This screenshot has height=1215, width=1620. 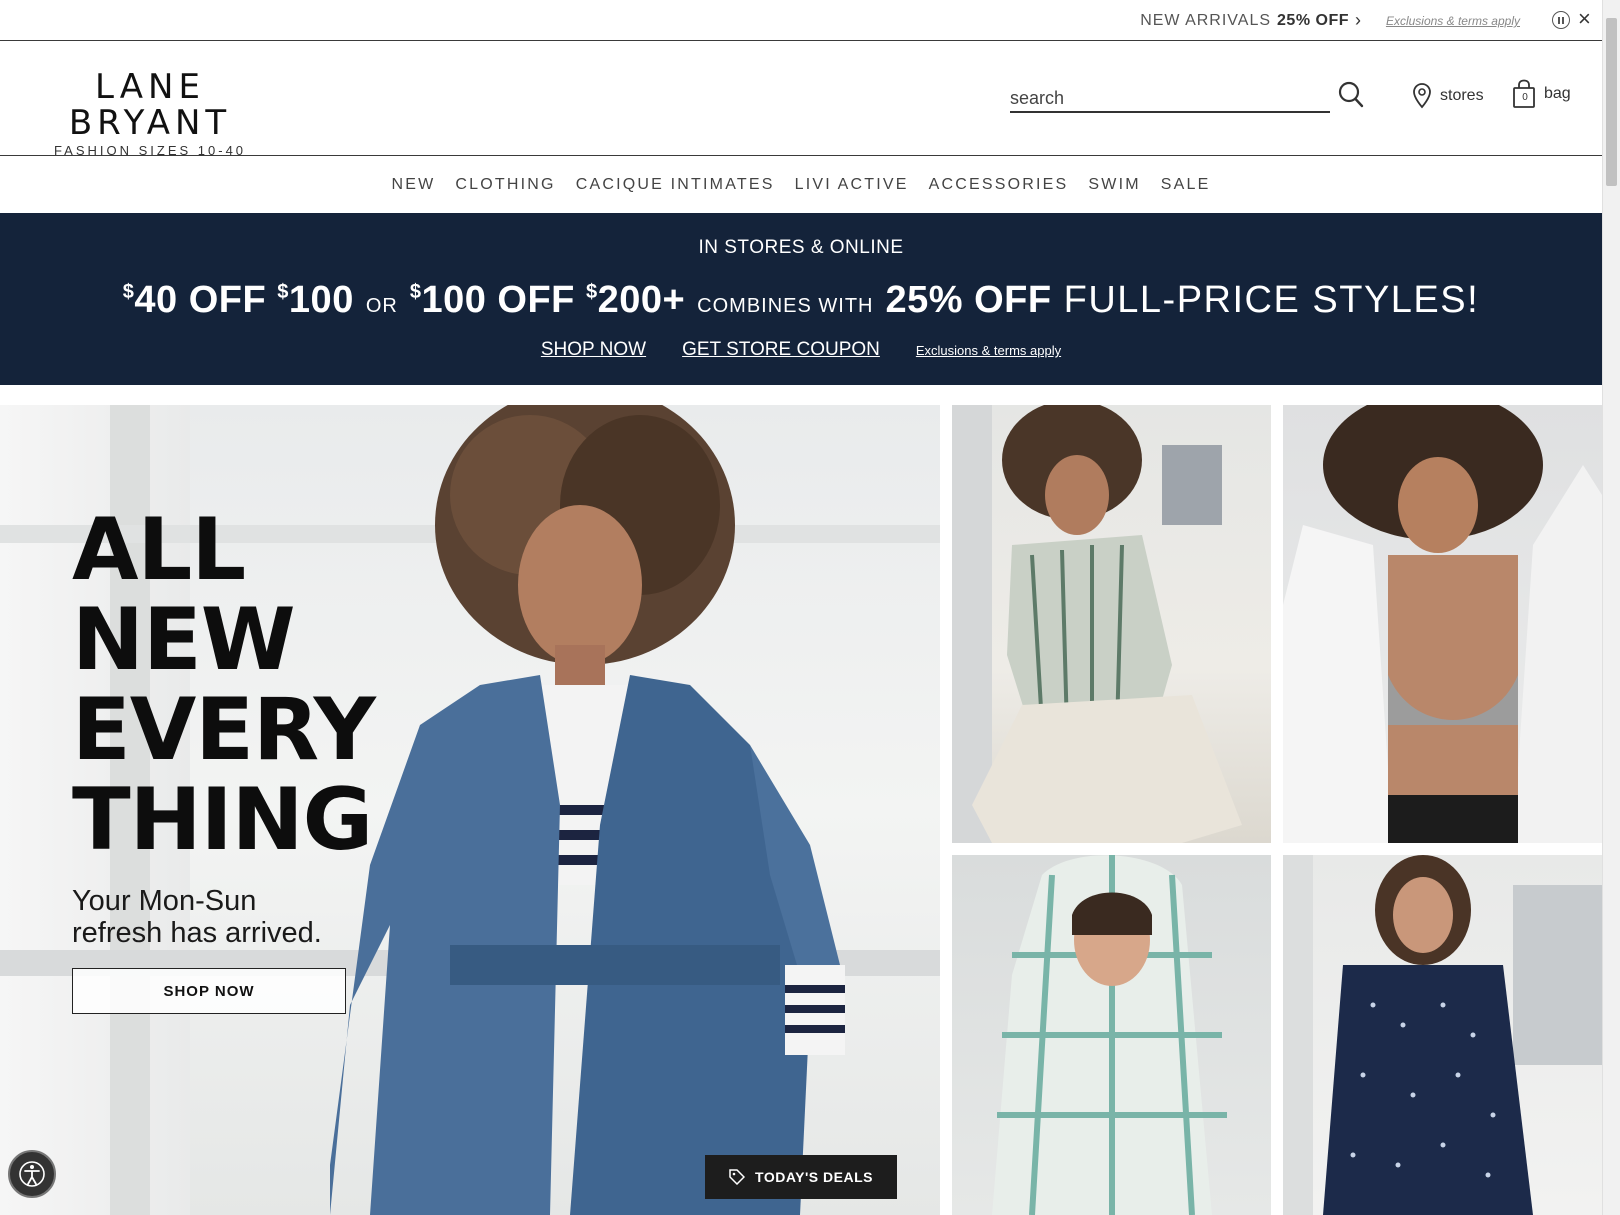 What do you see at coordinates (1313, 20) in the screenshot?
I see `promo-discount-text: 25% OFF` at bounding box center [1313, 20].